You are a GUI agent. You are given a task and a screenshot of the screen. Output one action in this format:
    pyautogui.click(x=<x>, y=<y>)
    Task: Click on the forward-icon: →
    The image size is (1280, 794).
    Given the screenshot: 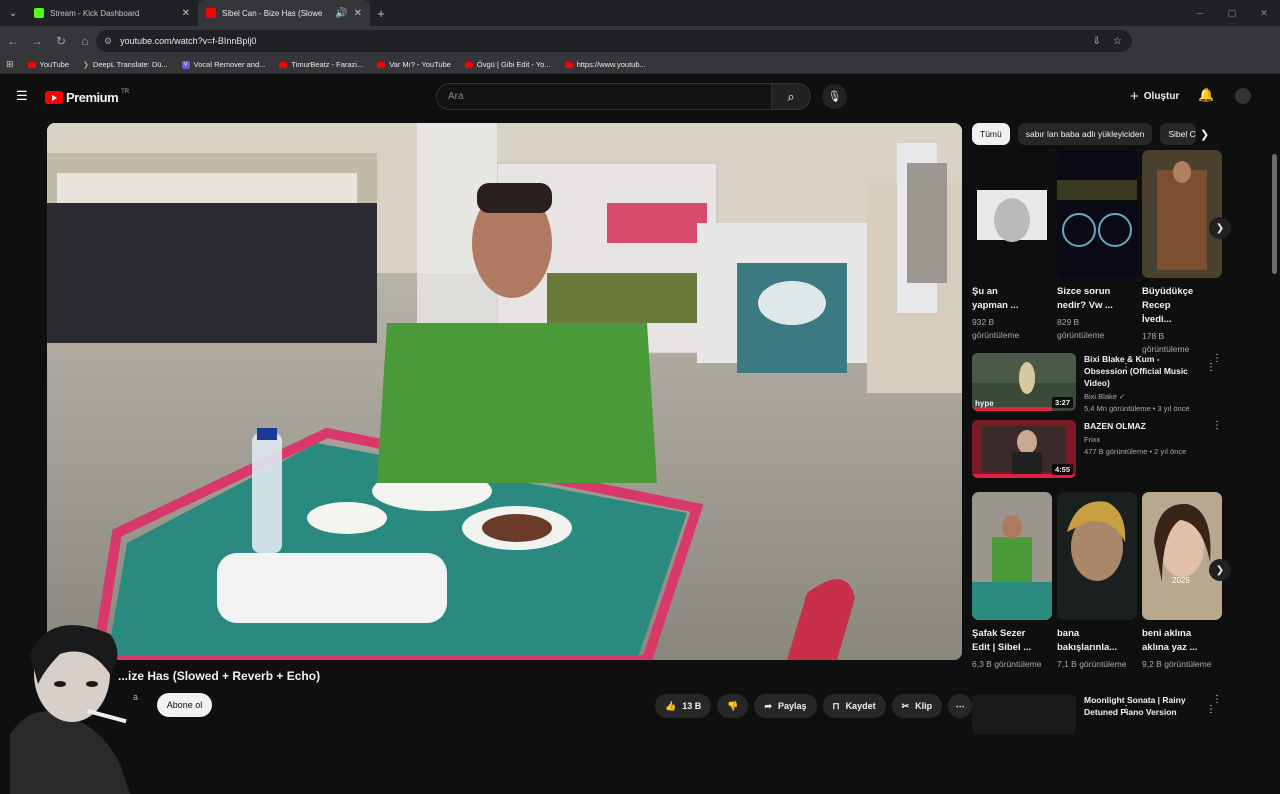 What is the action you would take?
    pyautogui.click(x=37, y=41)
    